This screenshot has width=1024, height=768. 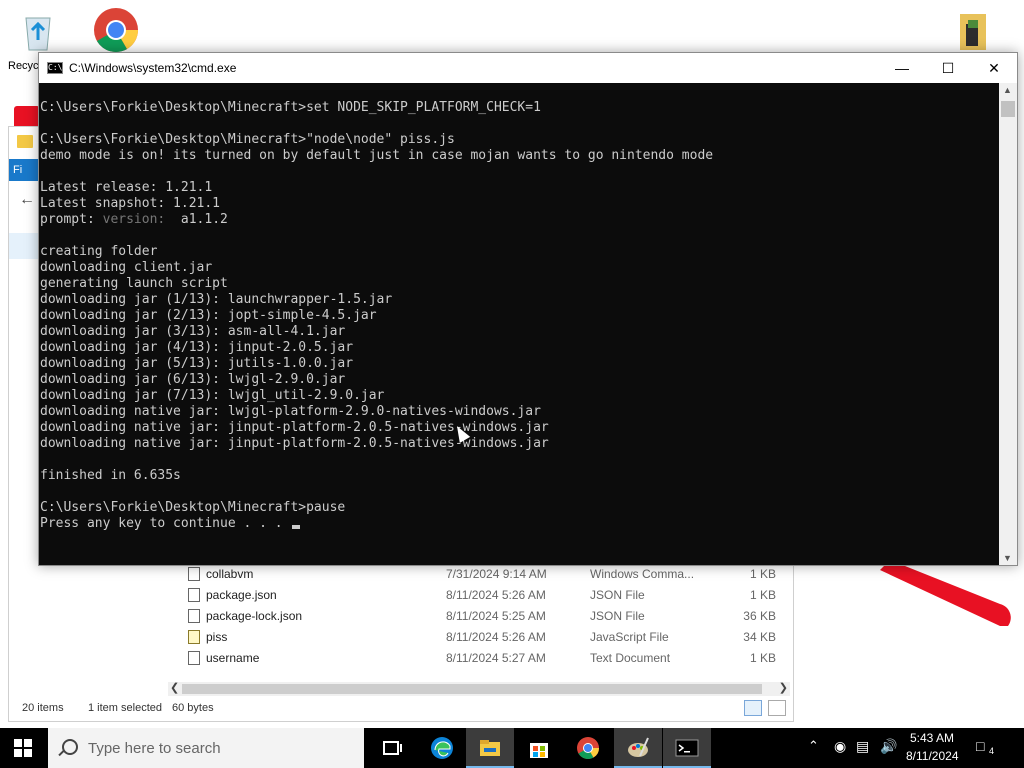 I want to click on taskbar-search-box: Type here to search, so click(x=206, y=748).